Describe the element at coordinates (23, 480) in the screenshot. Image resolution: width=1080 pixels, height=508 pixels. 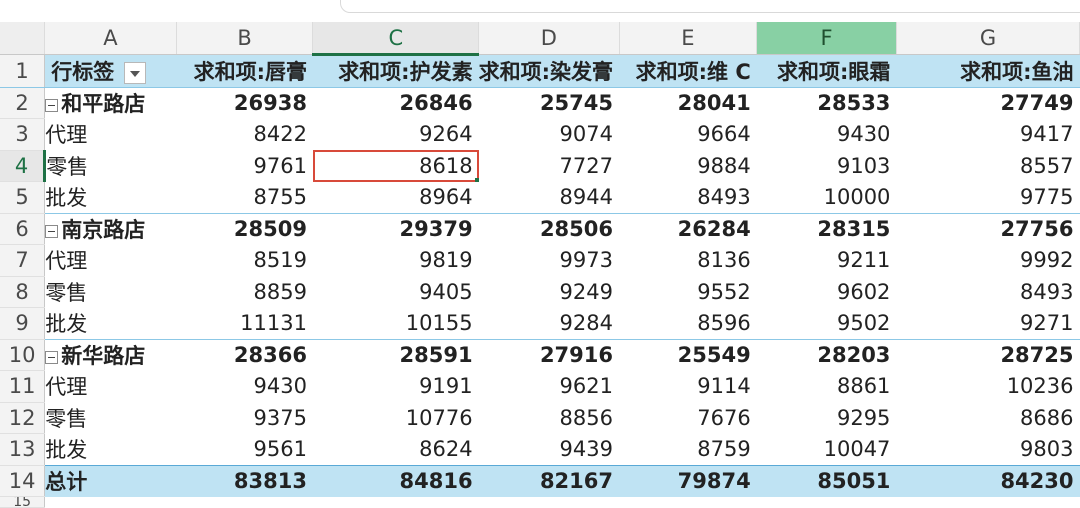
I see `row-number: 14` at that location.